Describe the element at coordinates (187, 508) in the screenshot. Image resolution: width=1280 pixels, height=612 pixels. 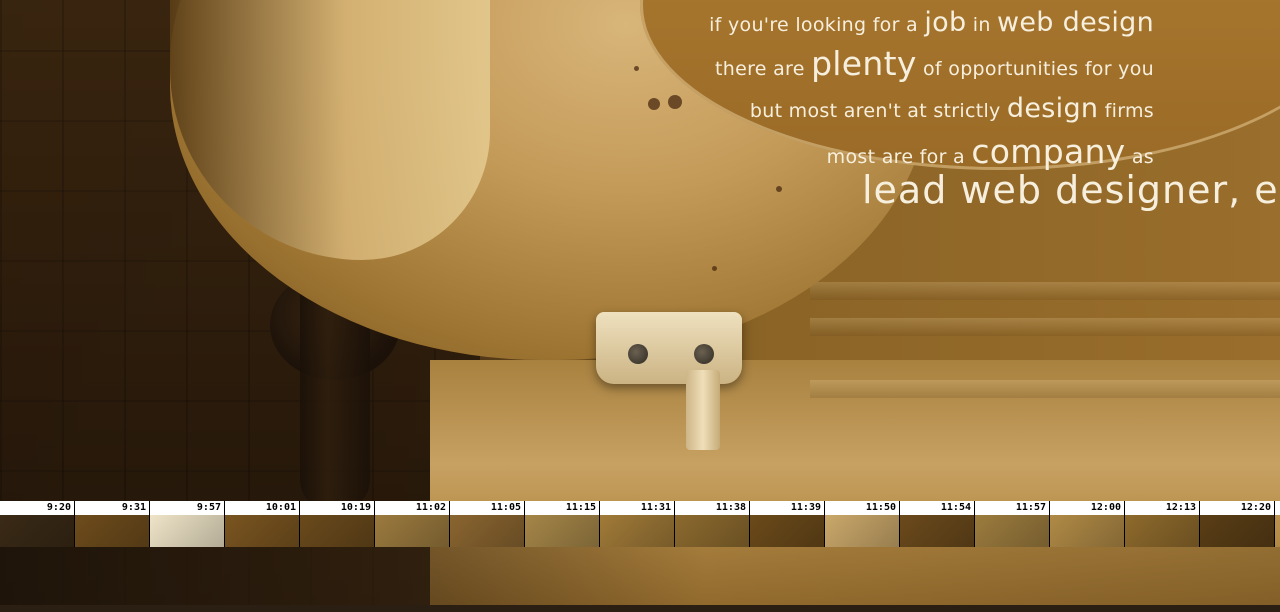
I see `timeline-timestamp: 9:57` at that location.